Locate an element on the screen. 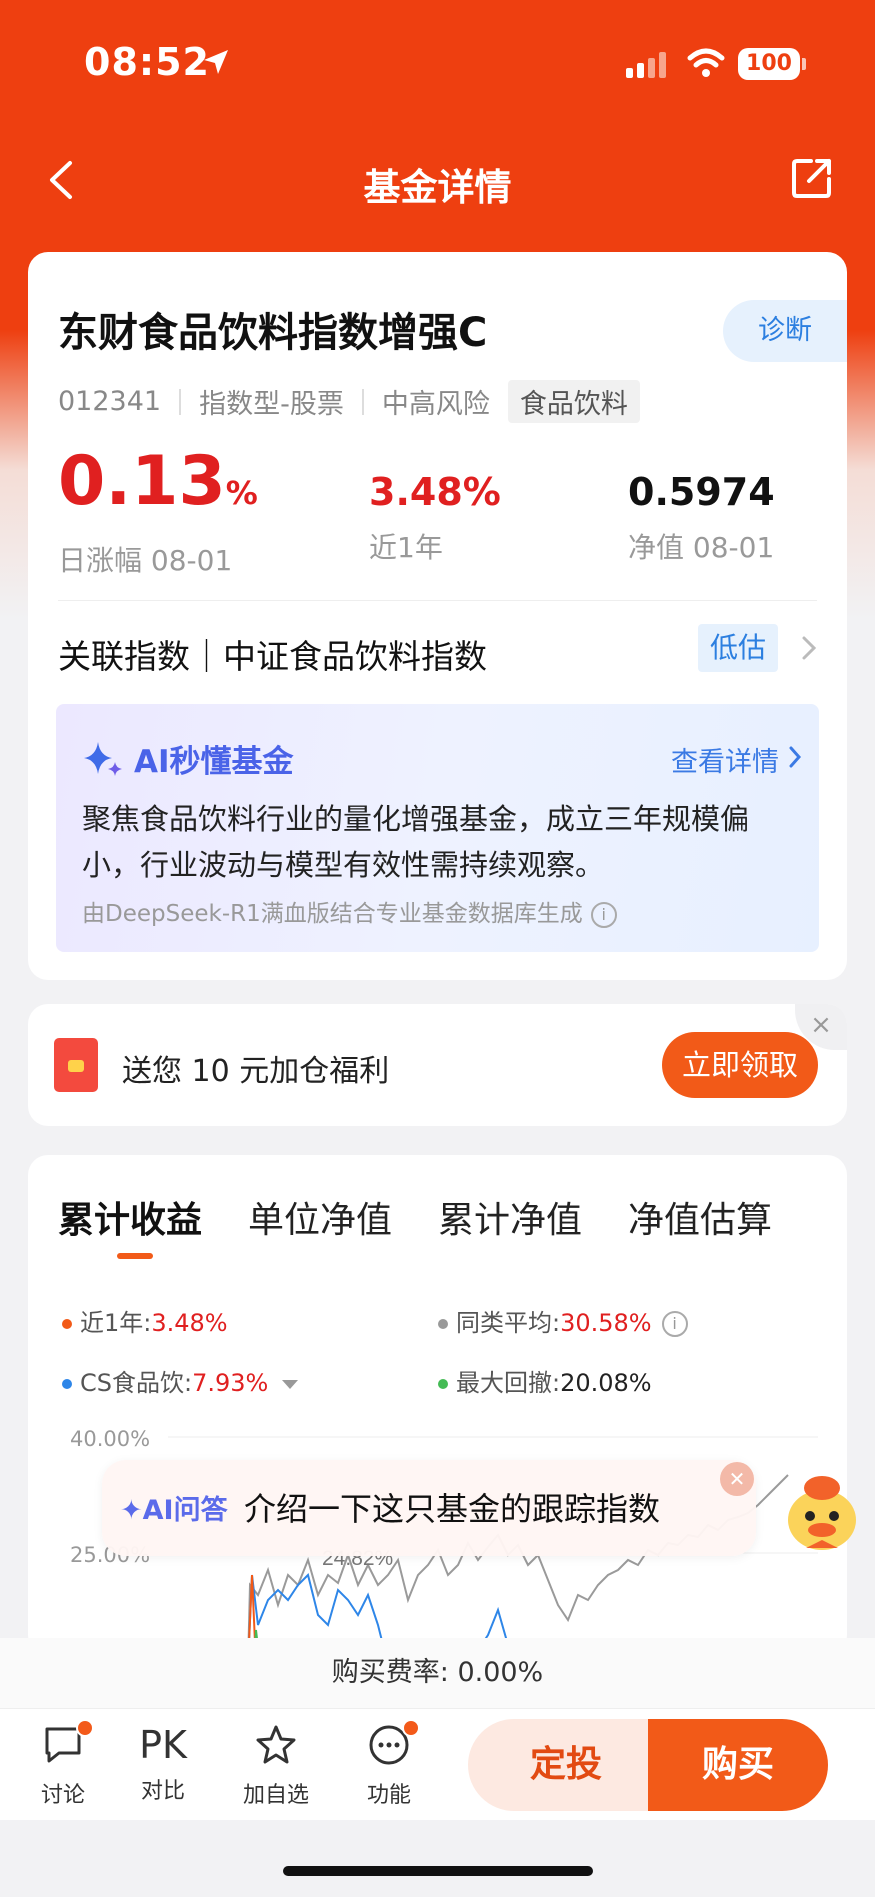 This screenshot has width=875, height=1897. sector-tag: 食品饮料 is located at coordinates (573, 401).